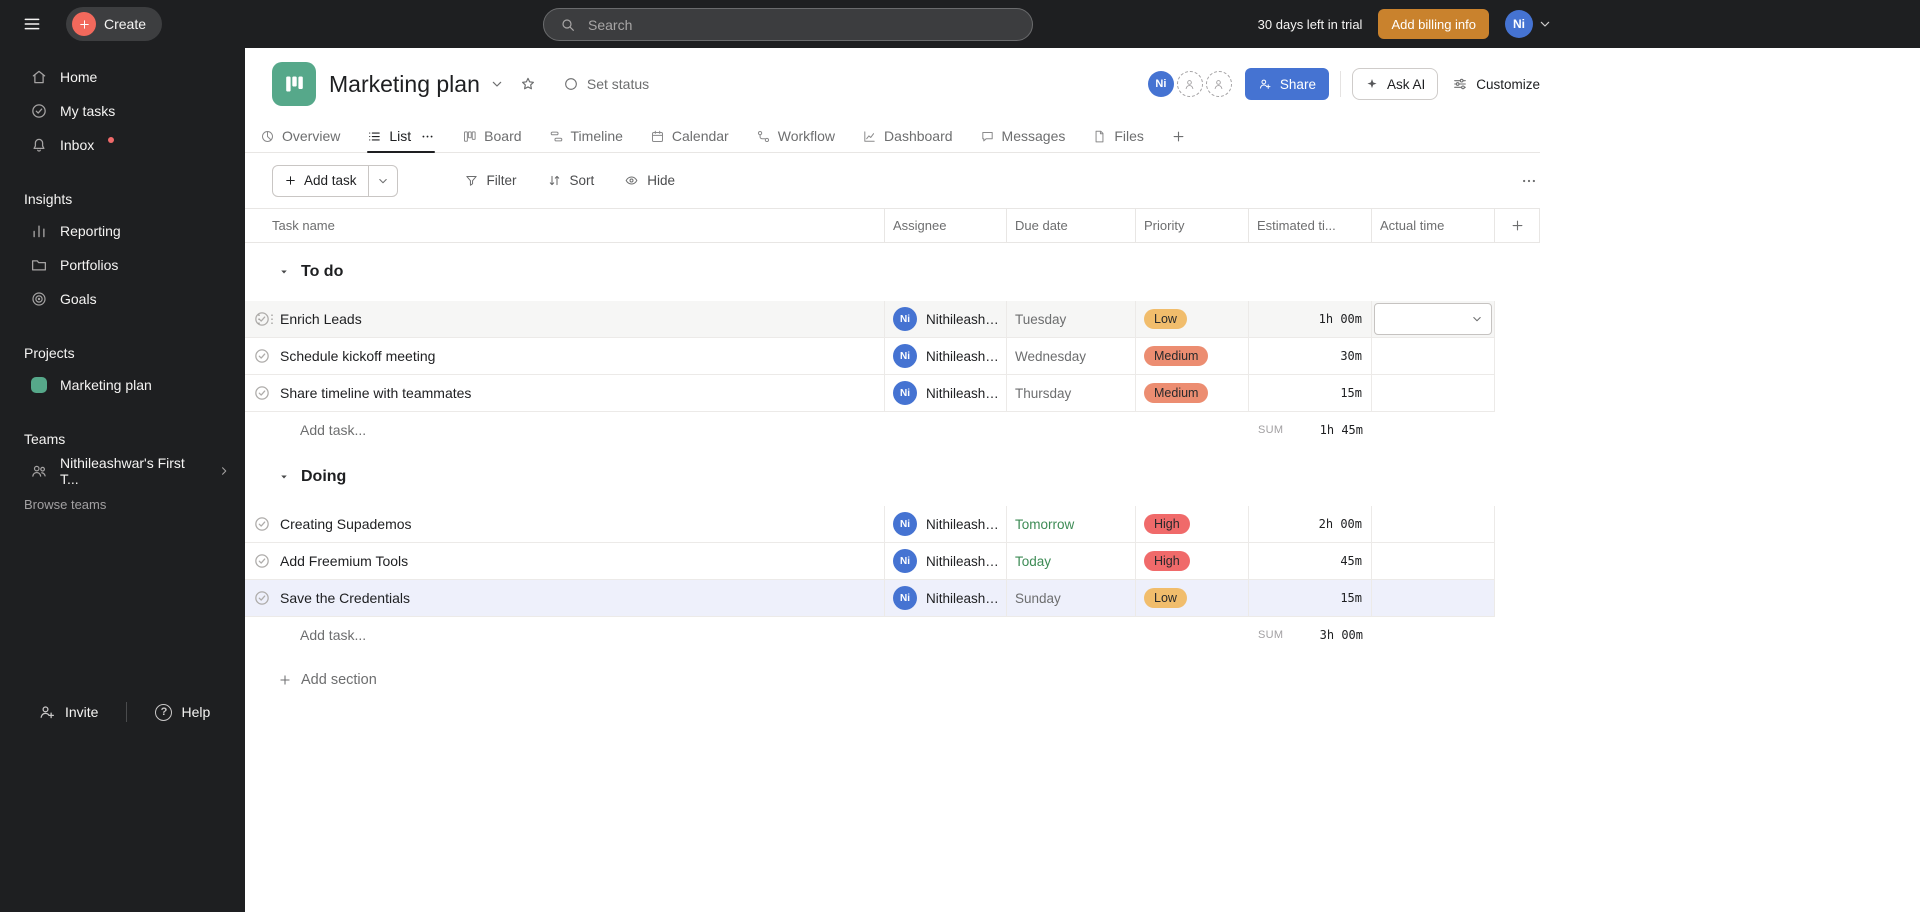  Describe the element at coordinates (427, 136) in the screenshot. I see `tab-options-icon` at that location.